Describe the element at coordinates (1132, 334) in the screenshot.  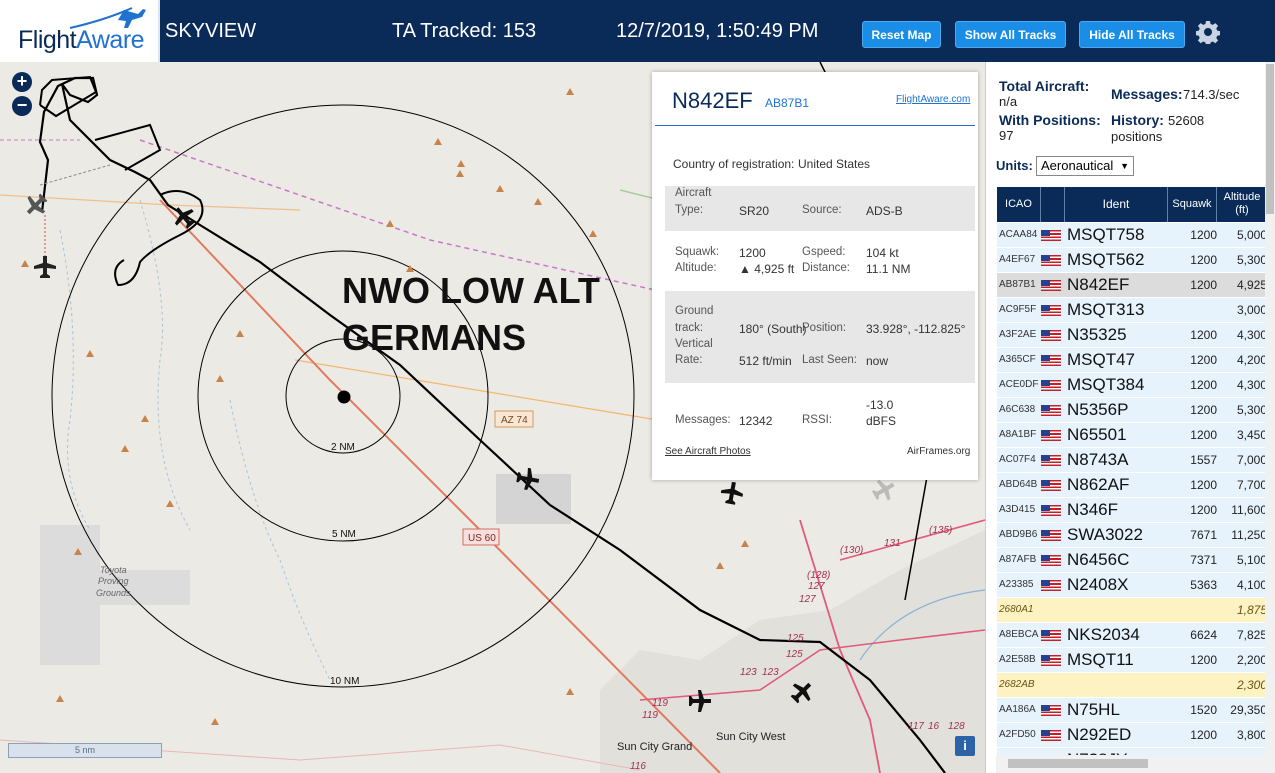
I see `table-row: A3F2AE N35325 1200 4,300` at that location.